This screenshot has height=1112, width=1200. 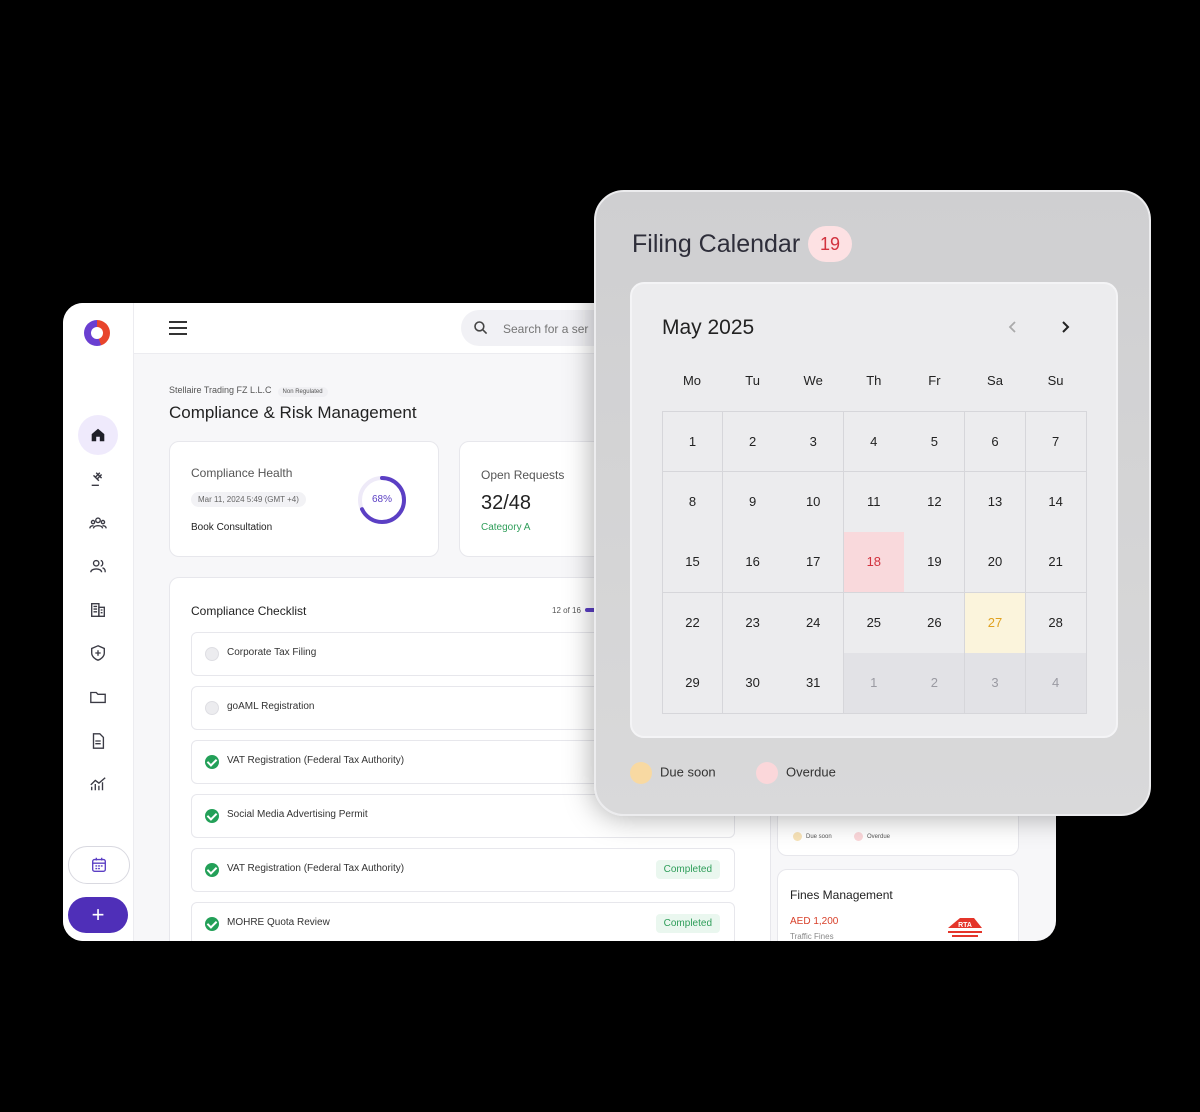 I want to click on overdue-label: Overdue, so click(x=811, y=772).